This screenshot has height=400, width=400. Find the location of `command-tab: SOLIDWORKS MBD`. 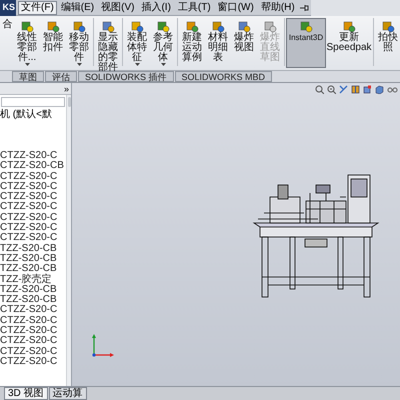

command-tab: SOLIDWORKS MBD is located at coordinates (223, 76).